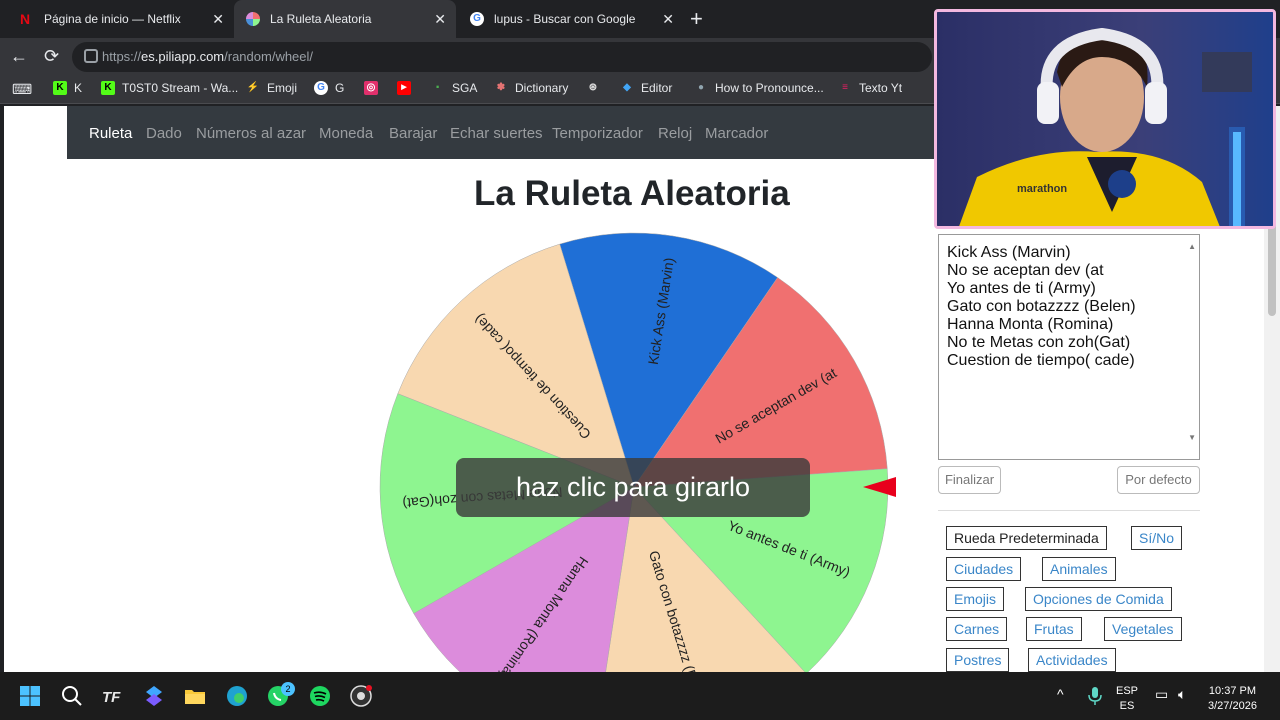 The image size is (1280, 720). Describe the element at coordinates (1143, 629) in the screenshot. I see `preset-vegetables: Vegetales` at that location.